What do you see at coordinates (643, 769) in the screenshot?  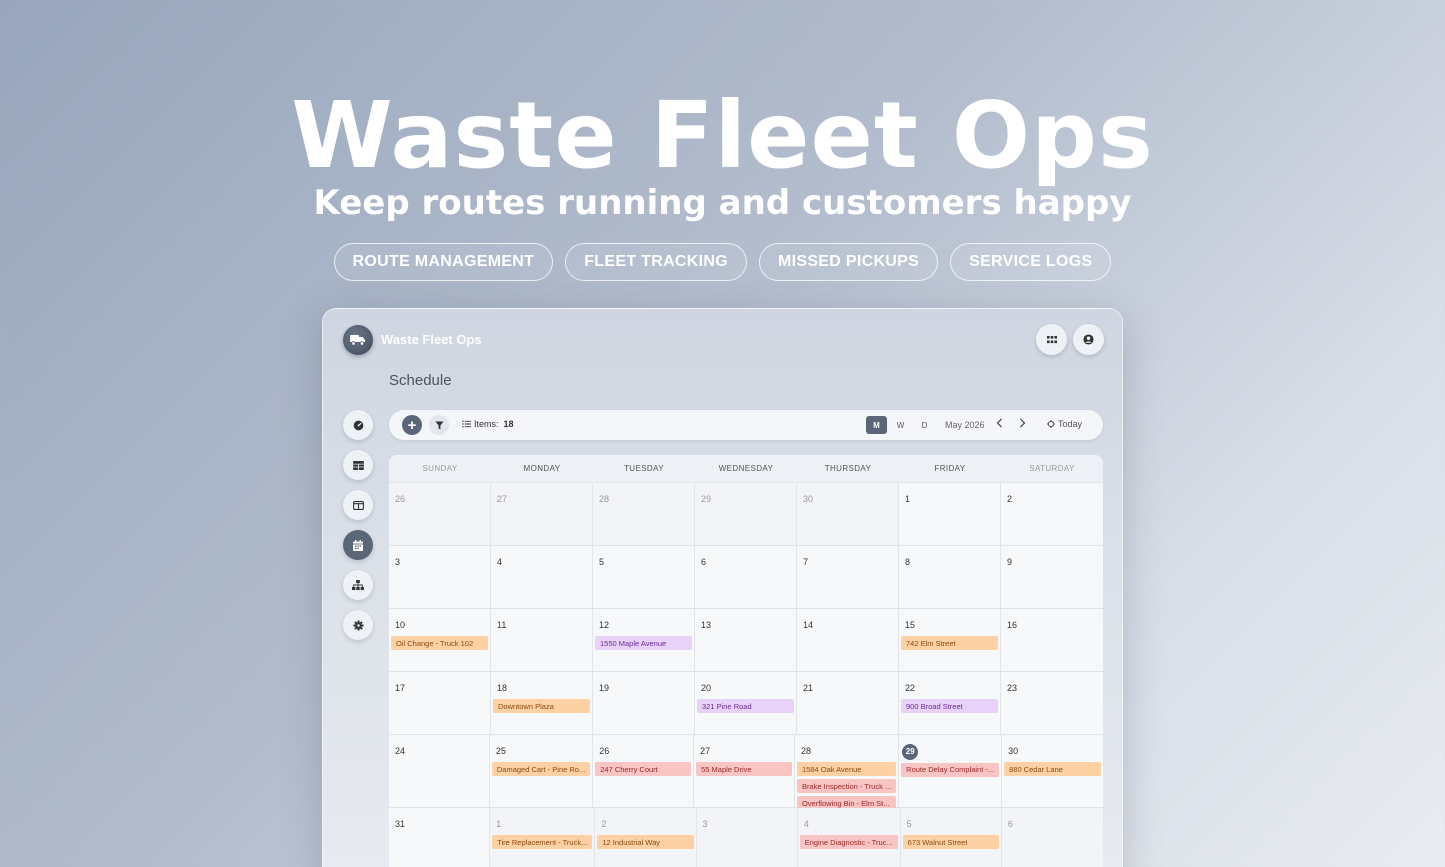 I see `calendar-event: 247 Cherry Court` at bounding box center [643, 769].